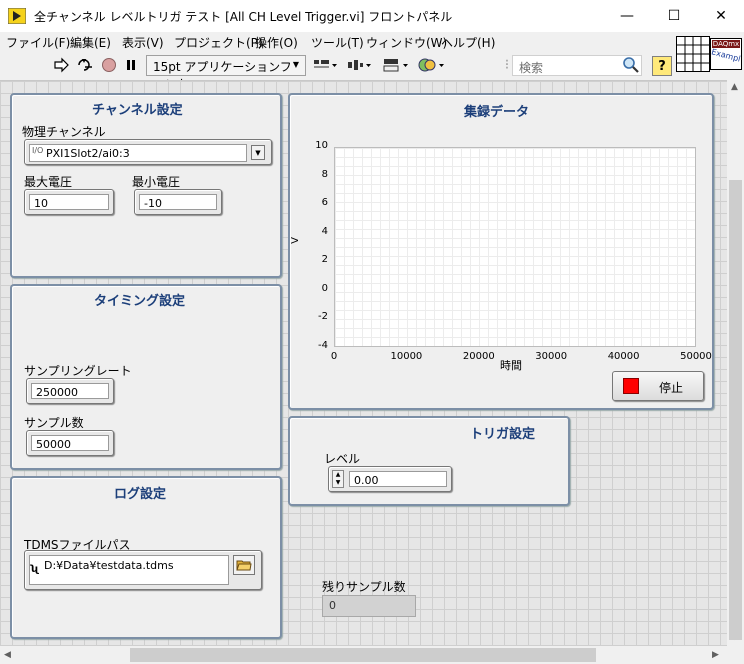  I want to click on tdms-path-value: D:¥Data¥testdata.tdms, so click(109, 565).